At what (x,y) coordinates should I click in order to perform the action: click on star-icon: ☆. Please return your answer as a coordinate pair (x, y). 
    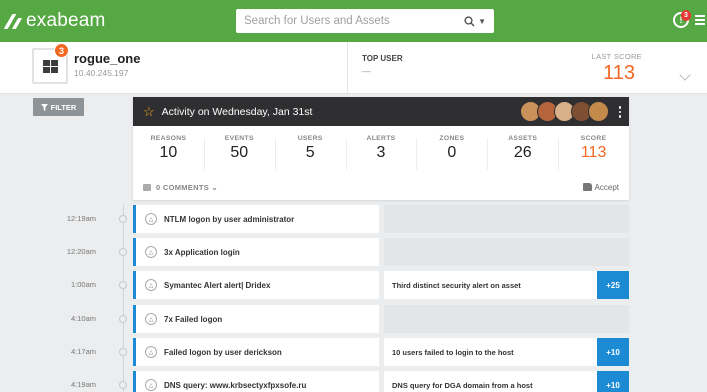
    Looking at the image, I should click on (149, 111).